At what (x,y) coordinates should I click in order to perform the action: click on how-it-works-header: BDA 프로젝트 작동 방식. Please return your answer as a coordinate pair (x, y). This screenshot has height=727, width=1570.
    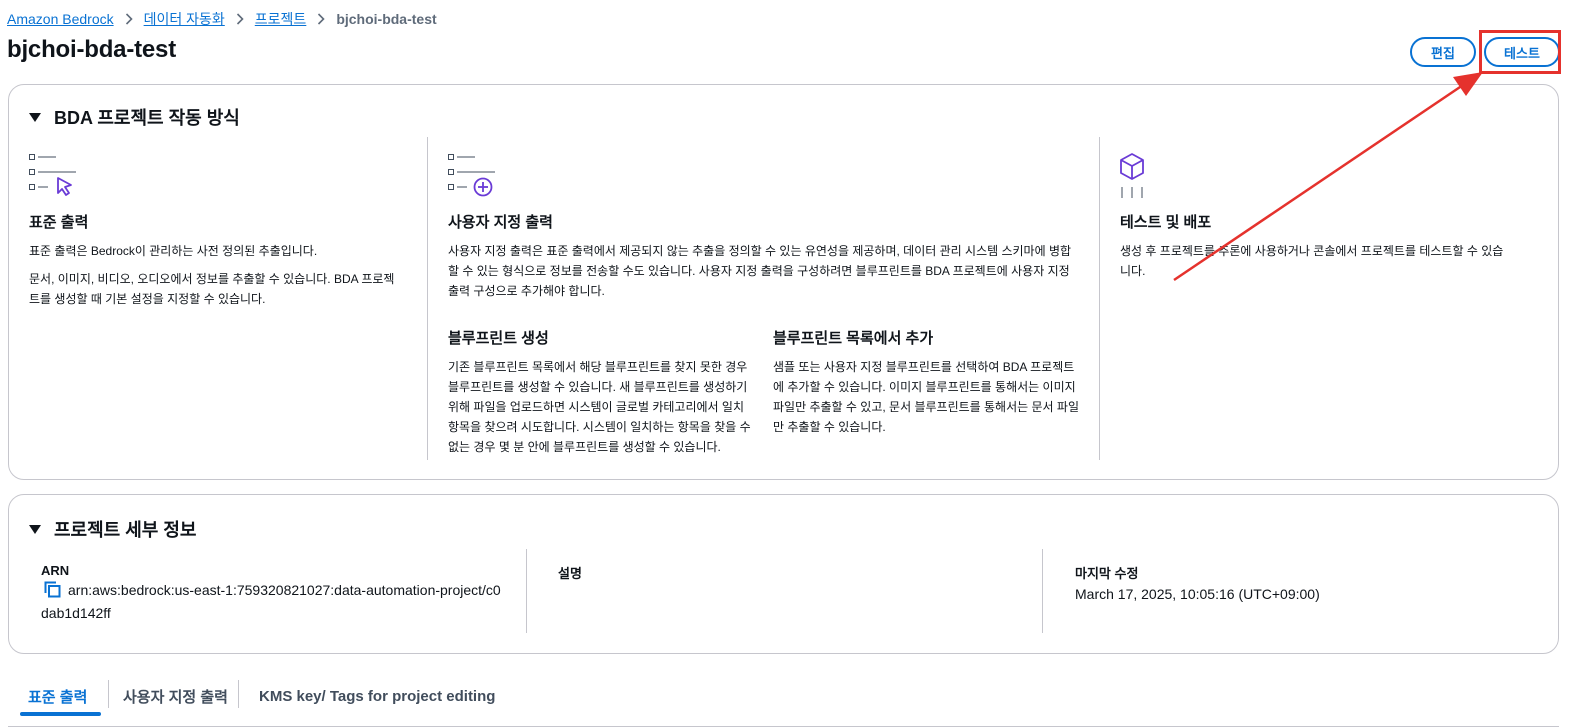
    Looking at the image, I should click on (134, 117).